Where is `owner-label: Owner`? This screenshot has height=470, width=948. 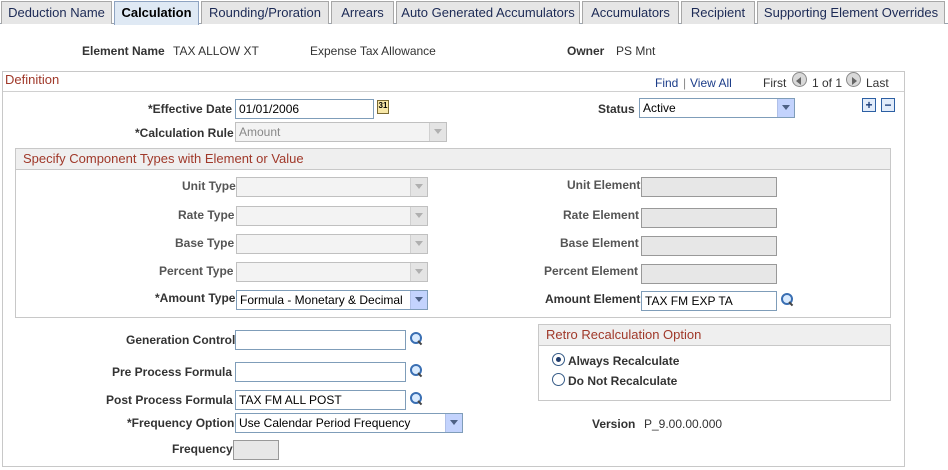 owner-label: Owner is located at coordinates (586, 51).